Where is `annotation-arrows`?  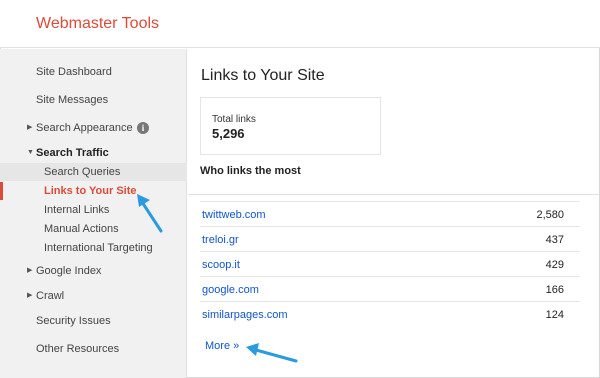 annotation-arrows is located at coordinates (217, 278).